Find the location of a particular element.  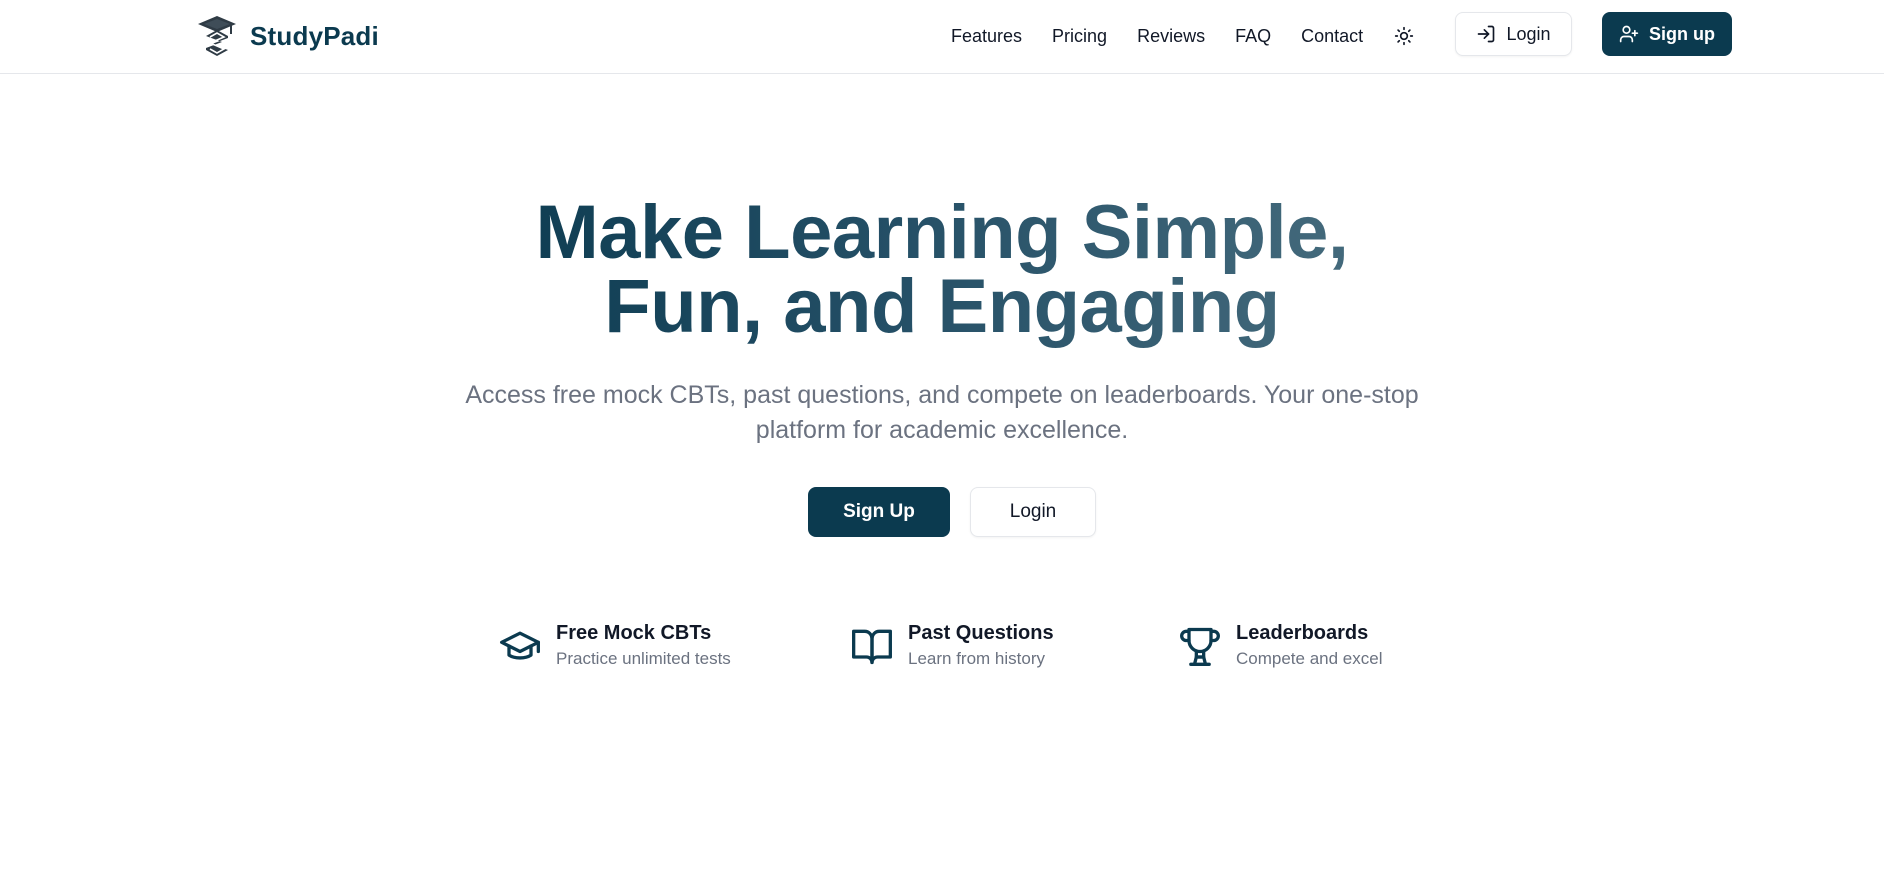

hero-login-button: Login is located at coordinates (1033, 512).